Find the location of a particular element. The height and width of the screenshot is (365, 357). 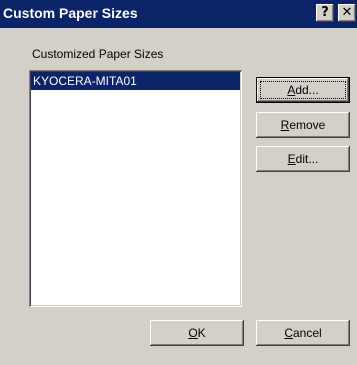

edit-accelerator: E is located at coordinates (291, 159).